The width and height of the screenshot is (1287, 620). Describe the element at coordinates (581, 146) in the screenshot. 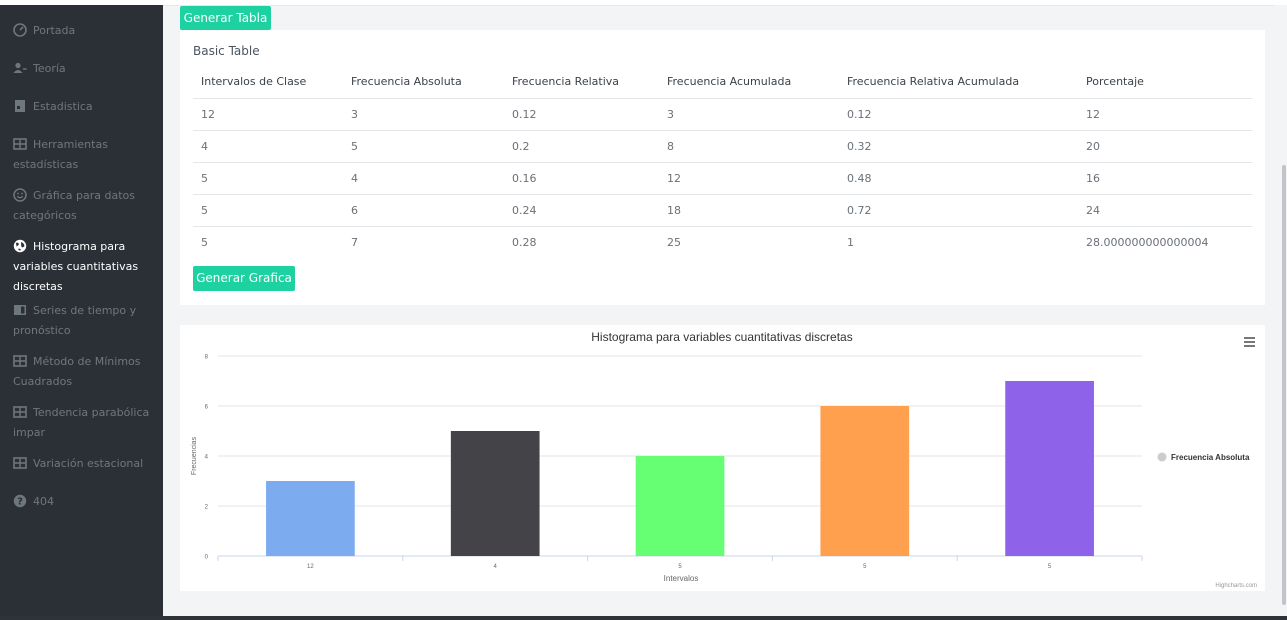

I see `table-cell: 0.2` at that location.